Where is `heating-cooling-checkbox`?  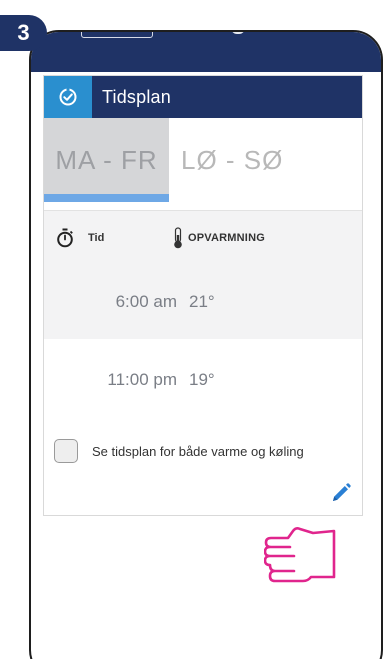
heating-cooling-checkbox is located at coordinates (66, 451).